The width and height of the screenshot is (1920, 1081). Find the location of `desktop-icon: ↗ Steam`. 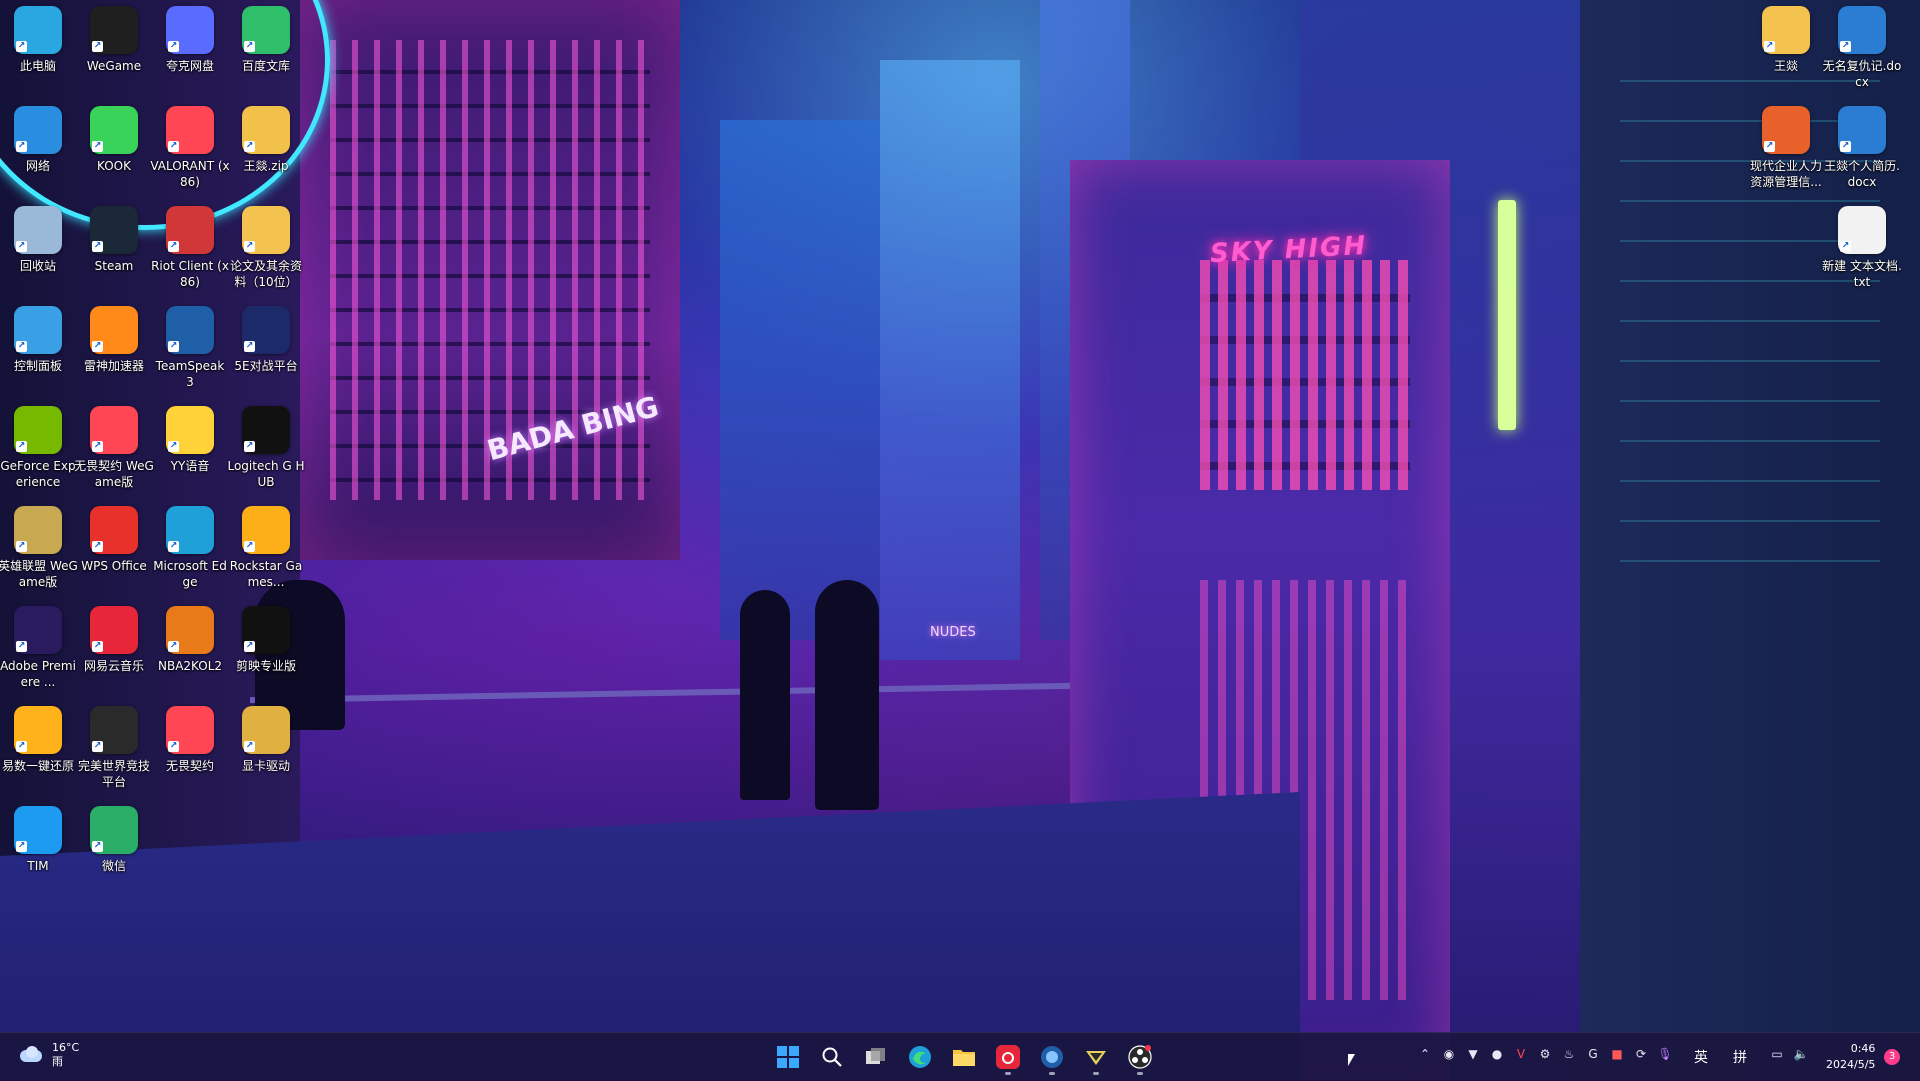

desktop-icon: ↗ Steam is located at coordinates (114, 240).